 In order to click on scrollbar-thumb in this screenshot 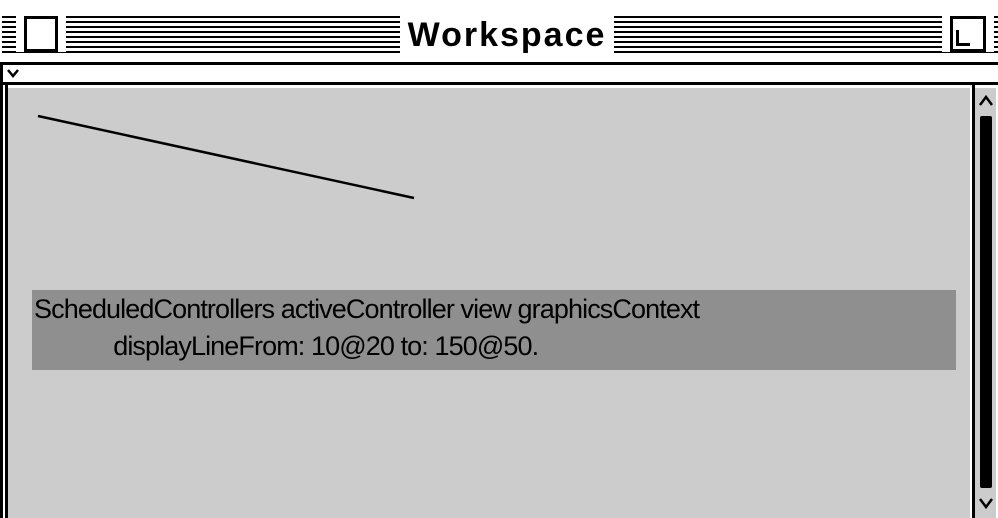, I will do `click(986, 302)`.